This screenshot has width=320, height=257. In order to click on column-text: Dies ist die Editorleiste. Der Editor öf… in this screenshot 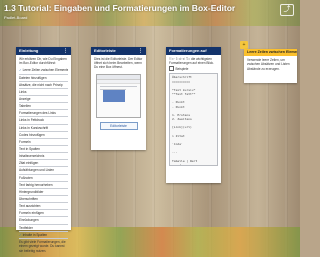, I will do `click(118, 63)`.